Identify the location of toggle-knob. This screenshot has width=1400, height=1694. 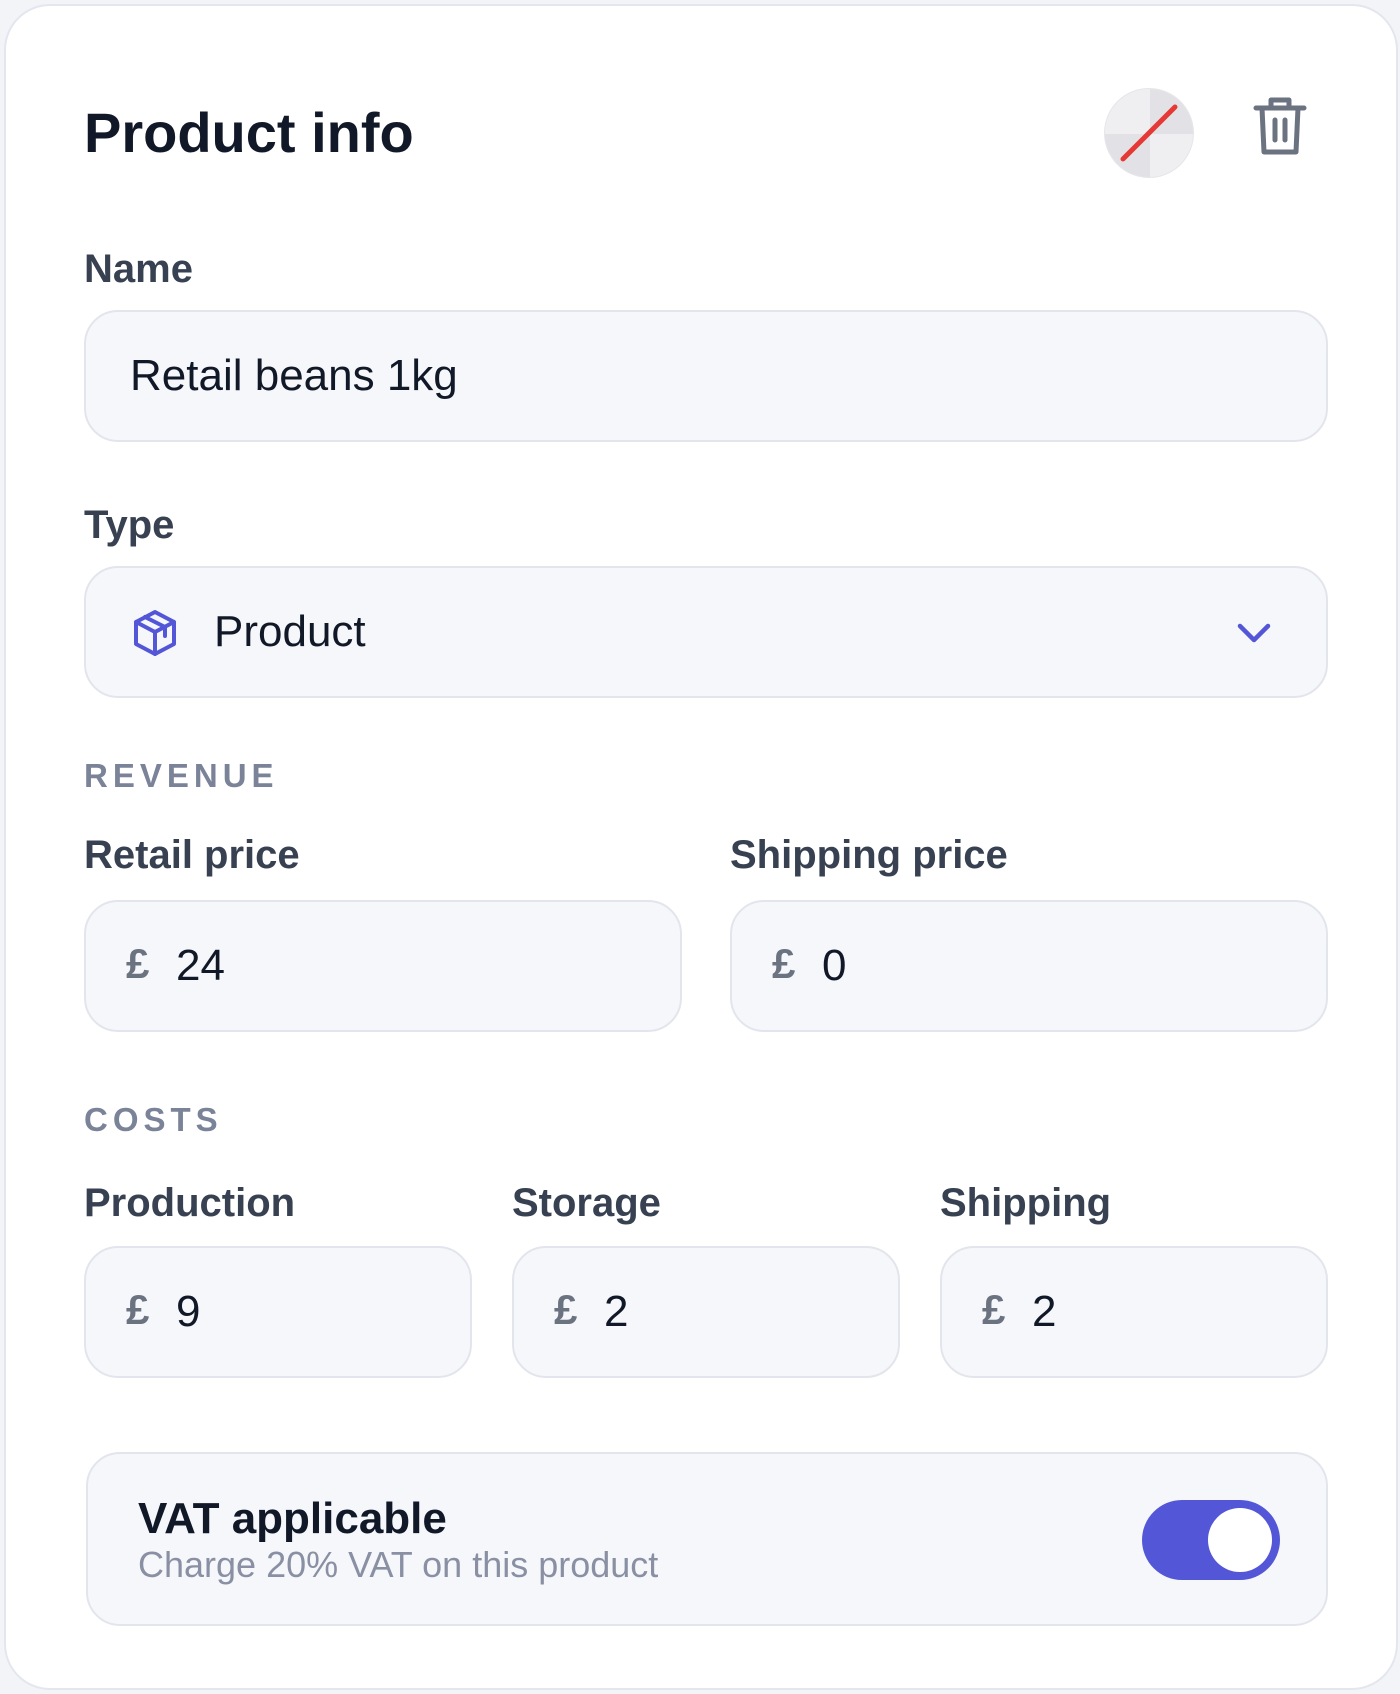
(1240, 1540).